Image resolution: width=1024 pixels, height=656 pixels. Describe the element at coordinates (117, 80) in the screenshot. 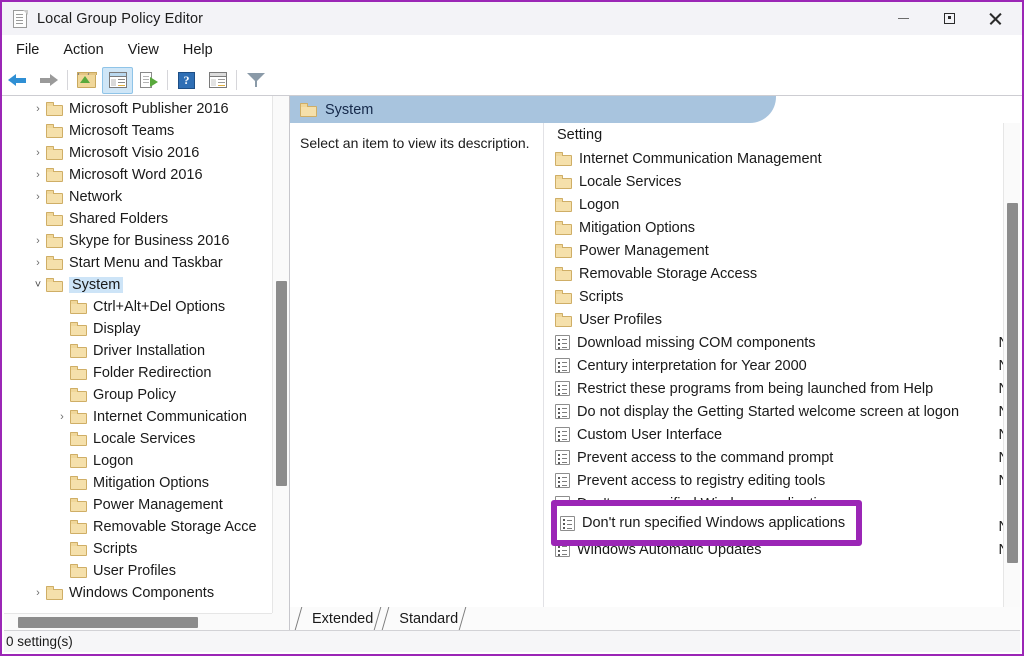

I see `show-hide-console-tree-button` at that location.